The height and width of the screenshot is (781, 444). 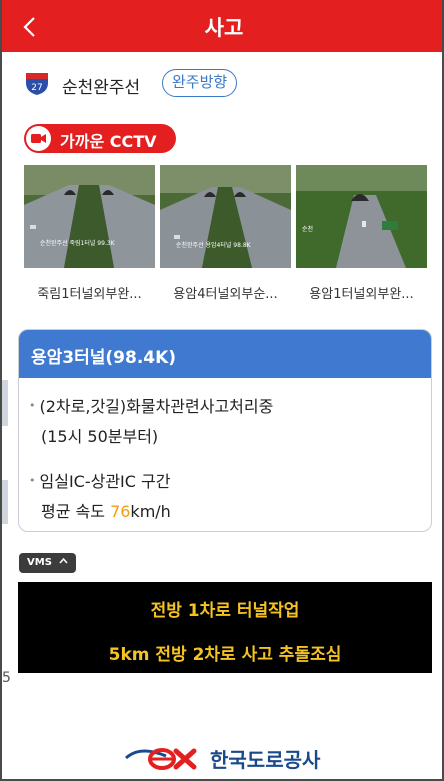 What do you see at coordinates (225, 216) in the screenshot?
I see `cctv-thumbnail: 순천완주선 용암4터널 98.8K` at bounding box center [225, 216].